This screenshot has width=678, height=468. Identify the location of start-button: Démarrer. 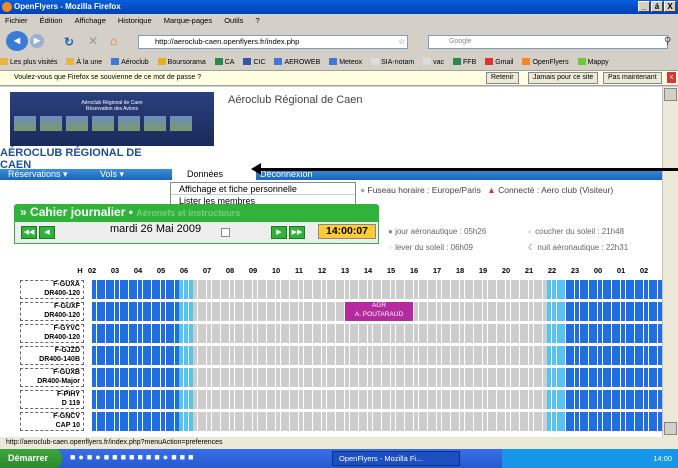
(31, 458).